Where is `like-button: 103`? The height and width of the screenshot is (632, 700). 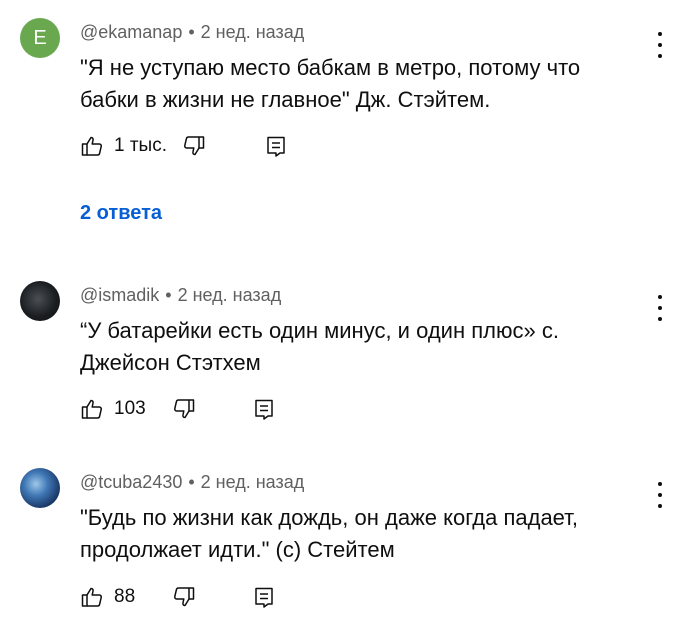
like-button: 103 is located at coordinates (113, 409).